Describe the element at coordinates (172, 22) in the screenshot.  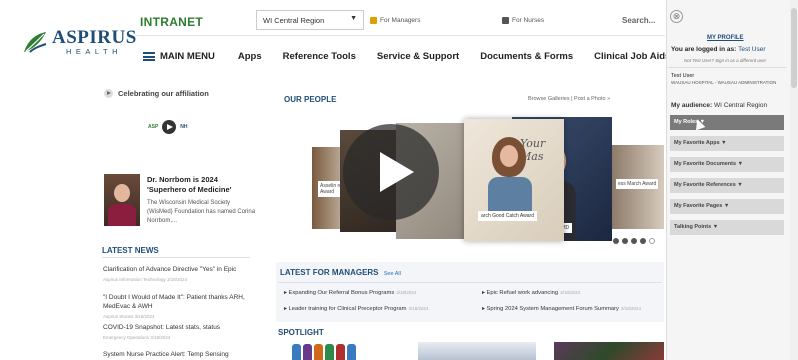
I see `intranet-label: INTRANET` at that location.